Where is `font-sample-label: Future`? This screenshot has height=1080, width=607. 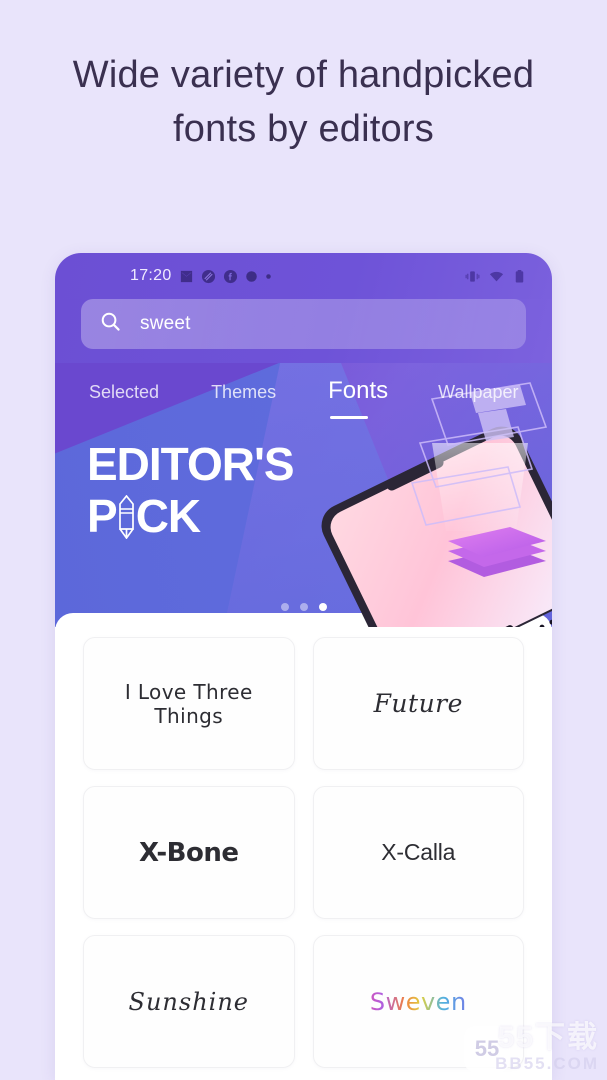 font-sample-label: Future is located at coordinates (418, 703).